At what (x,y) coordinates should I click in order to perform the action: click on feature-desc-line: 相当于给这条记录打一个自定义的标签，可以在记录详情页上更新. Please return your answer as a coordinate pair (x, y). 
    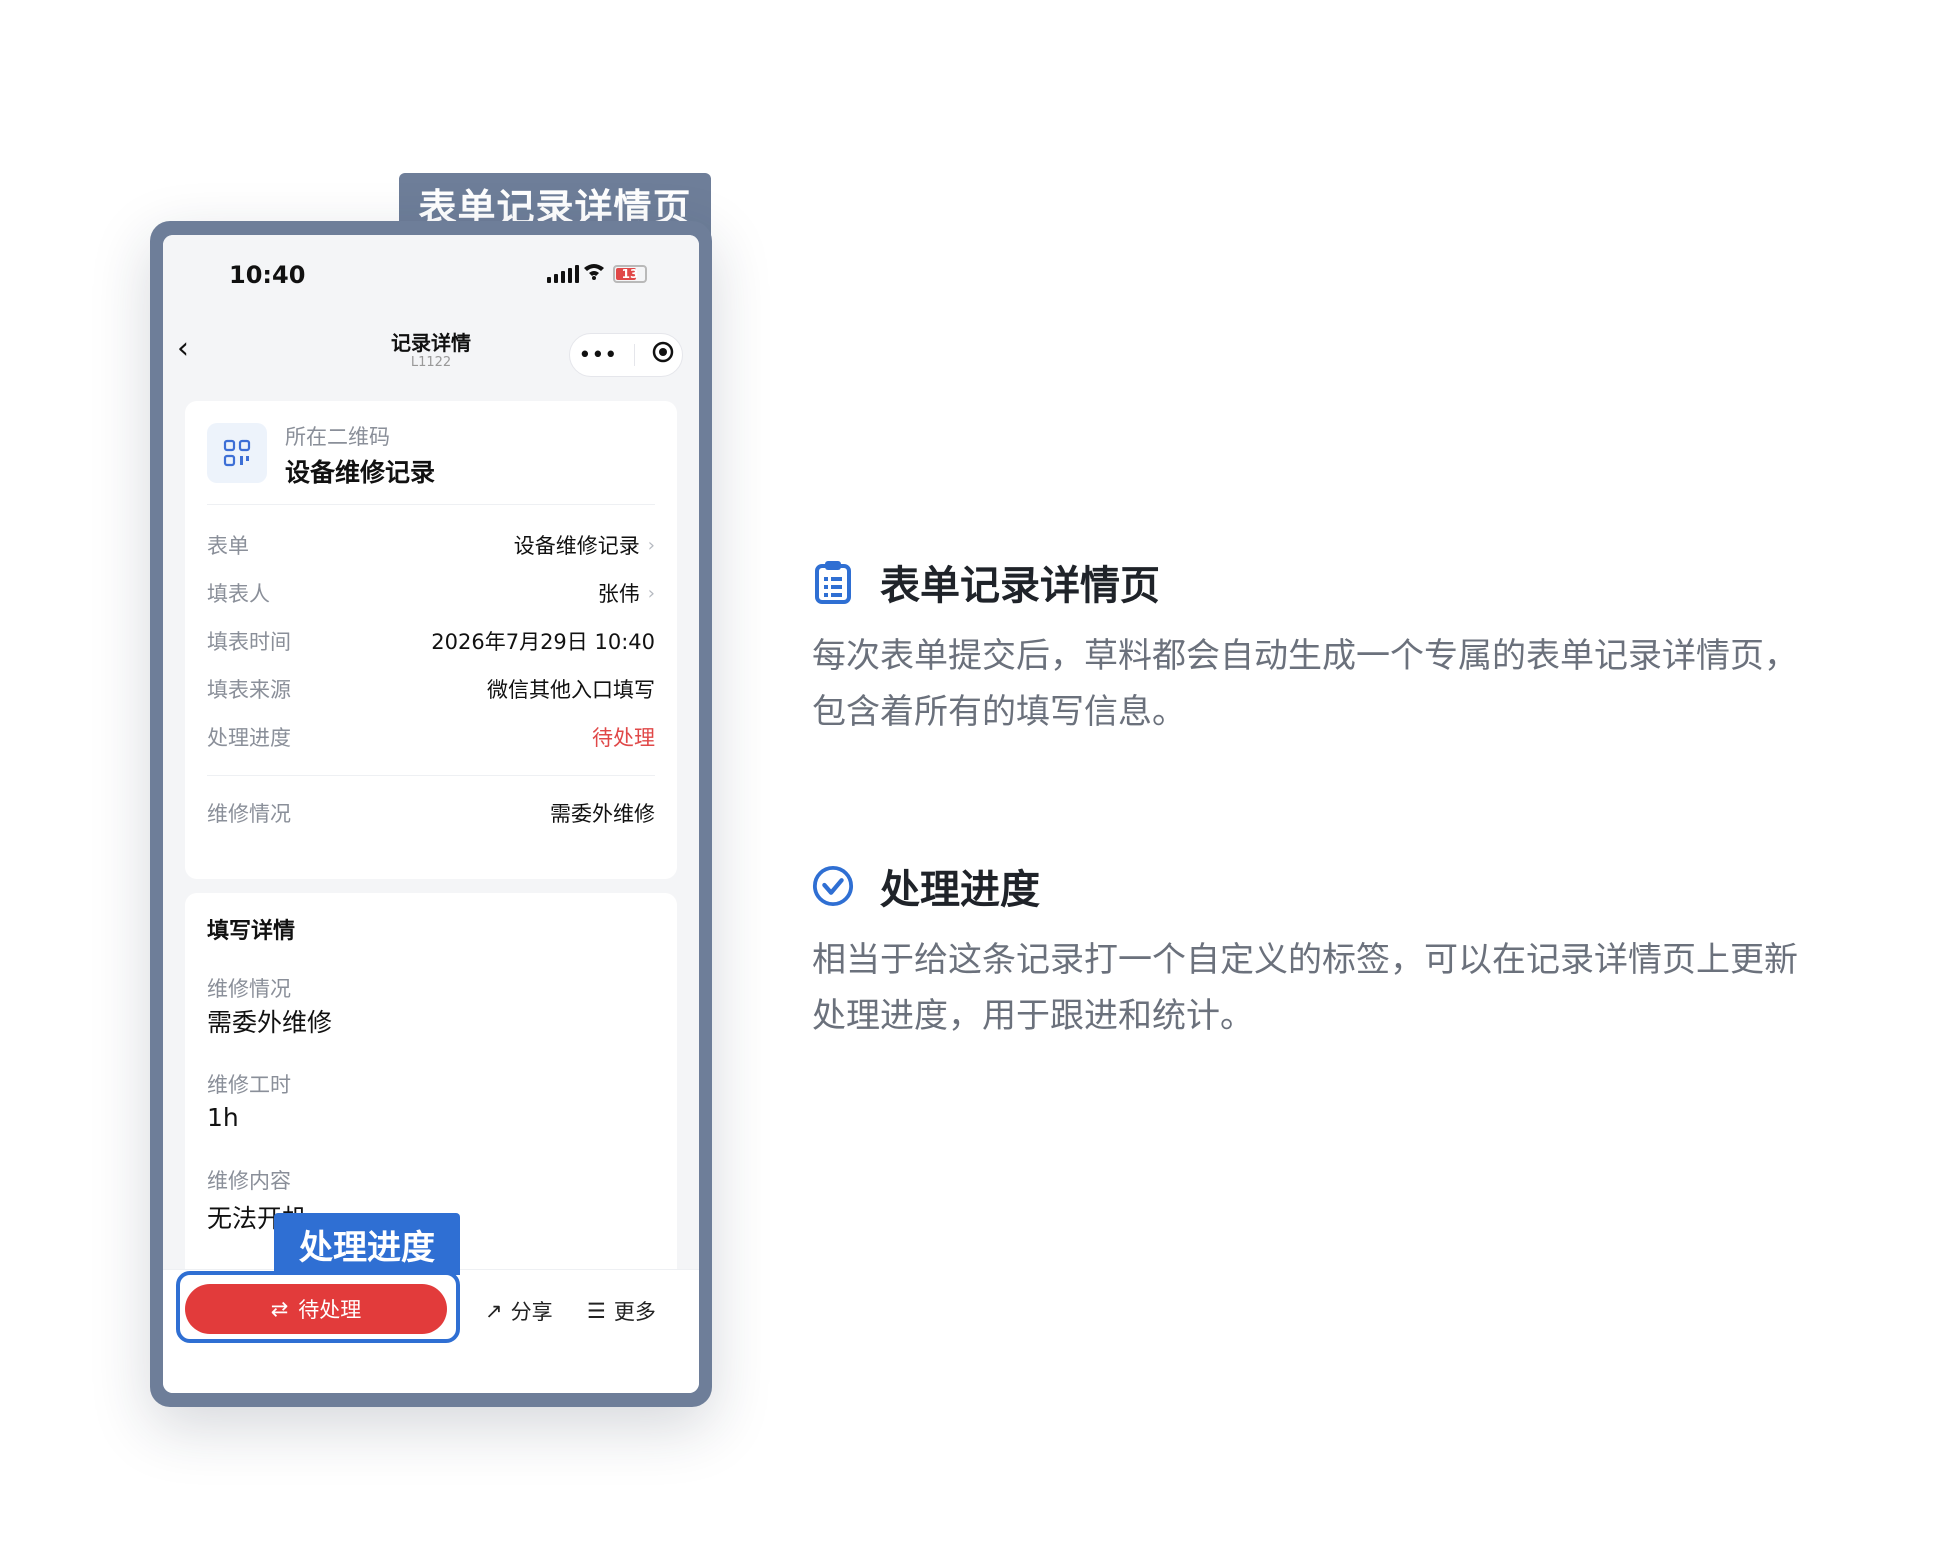
    Looking at the image, I should click on (1305, 960).